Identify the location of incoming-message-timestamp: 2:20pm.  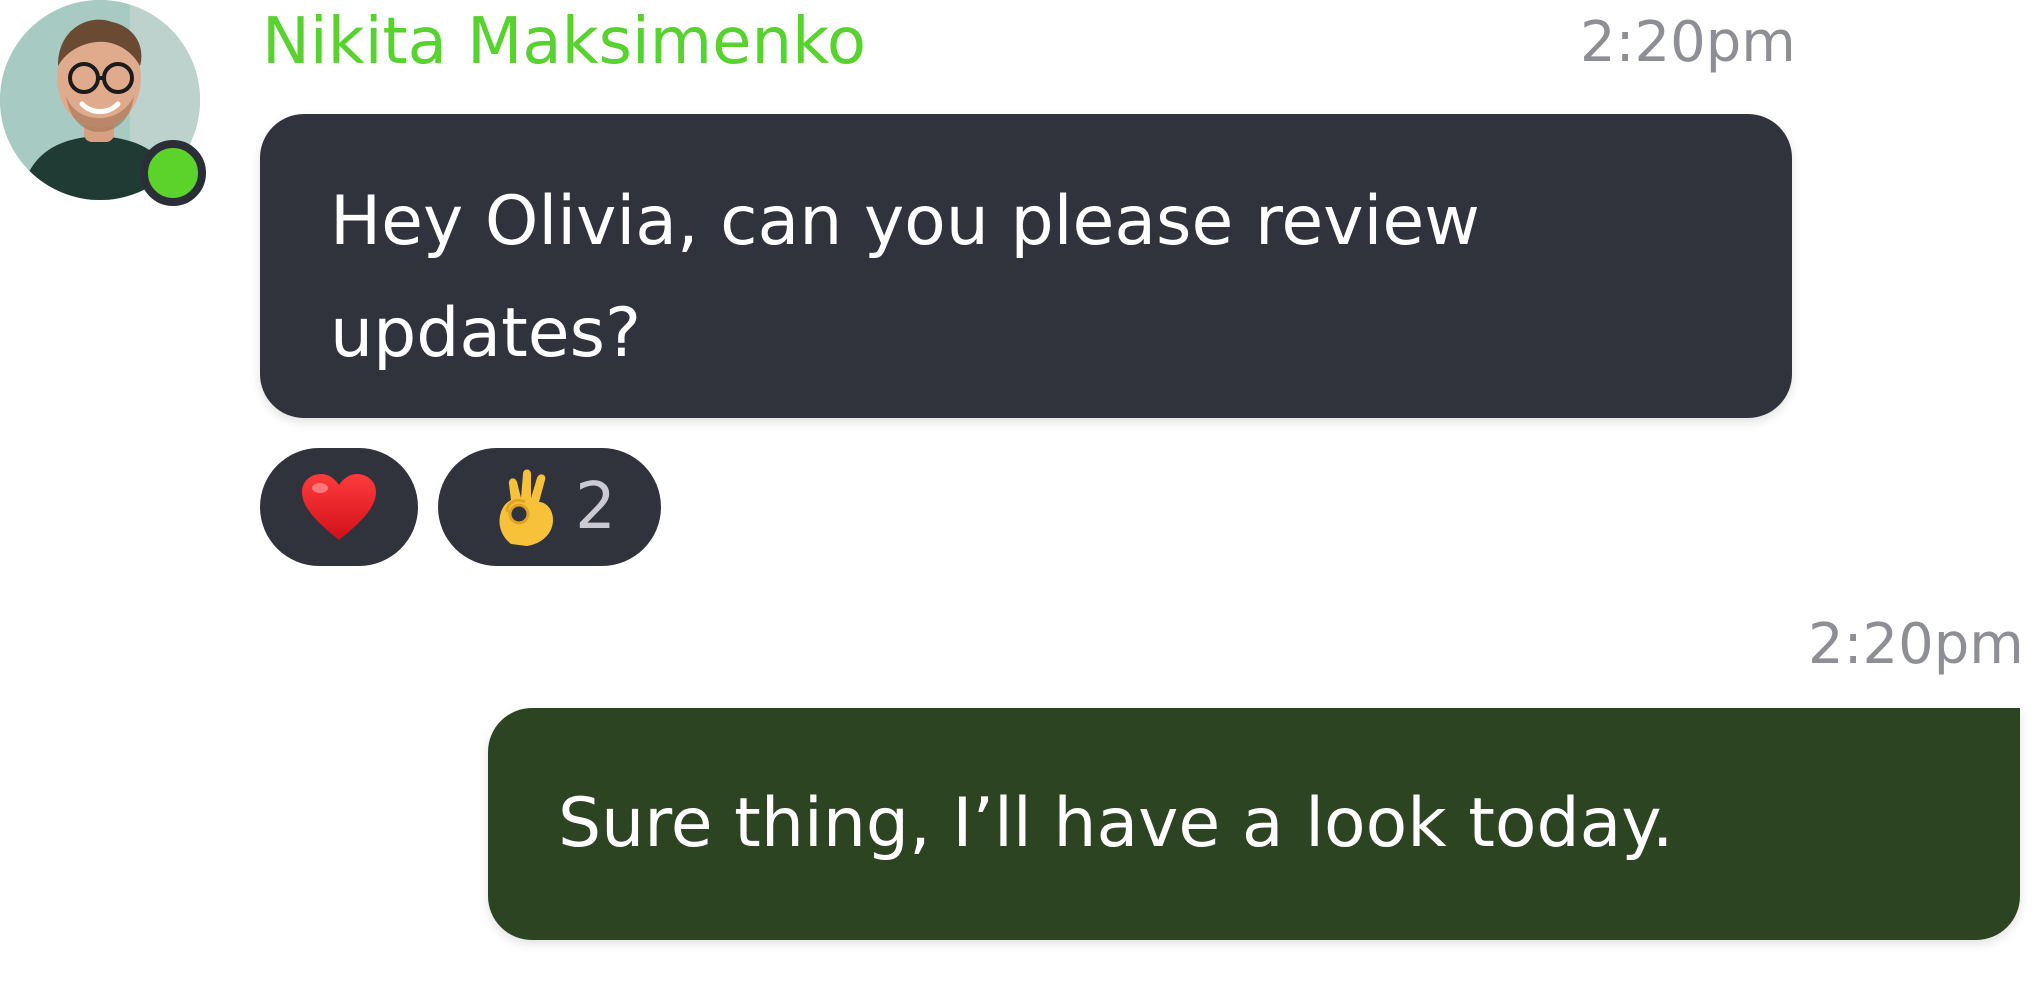
(1688, 42).